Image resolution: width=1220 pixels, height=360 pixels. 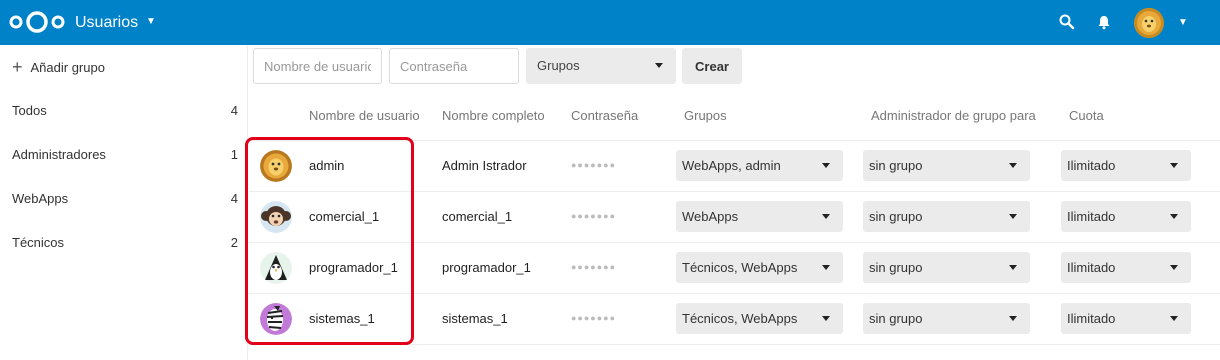 What do you see at coordinates (342, 318) in the screenshot?
I see `username-cell: sistemas_1` at bounding box center [342, 318].